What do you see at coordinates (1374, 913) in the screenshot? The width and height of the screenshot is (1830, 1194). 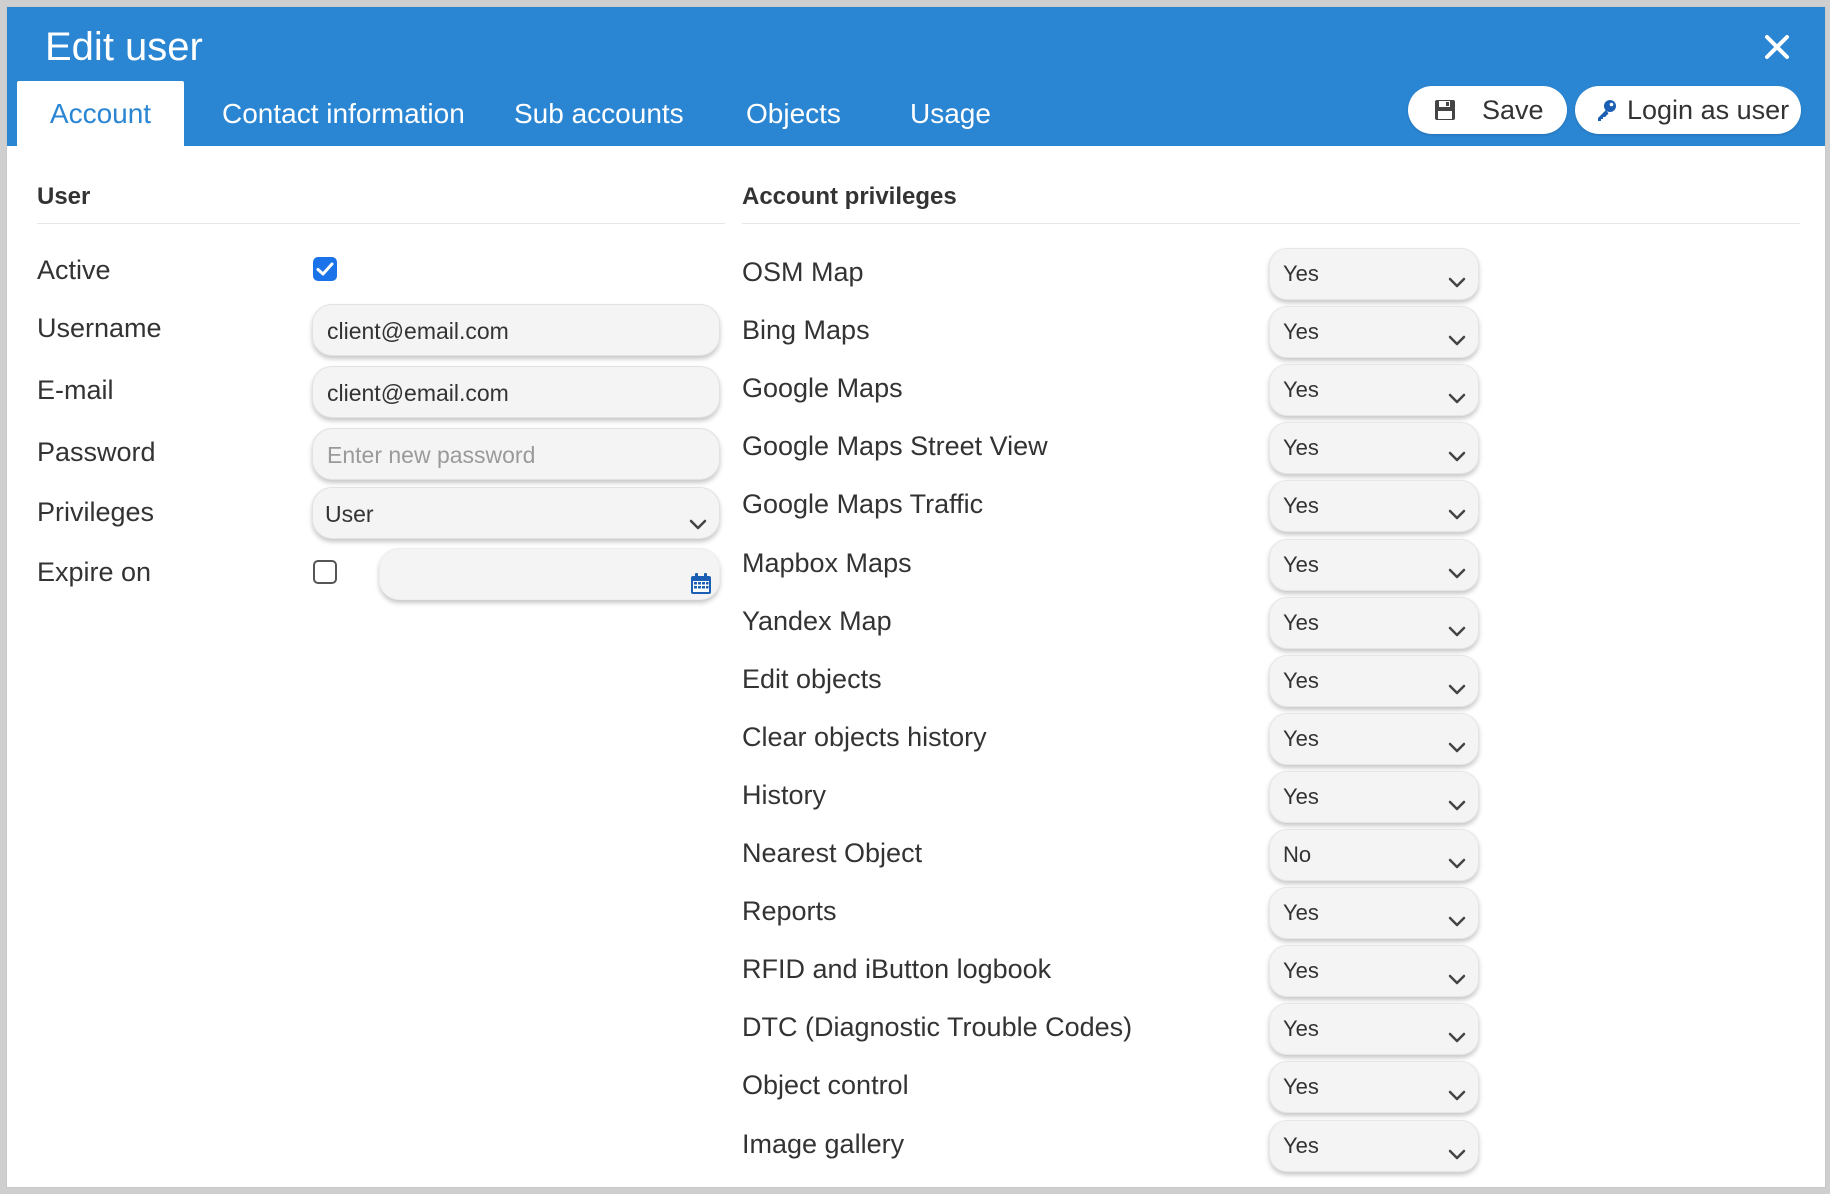 I see `privilege-select-reports: Yes` at bounding box center [1374, 913].